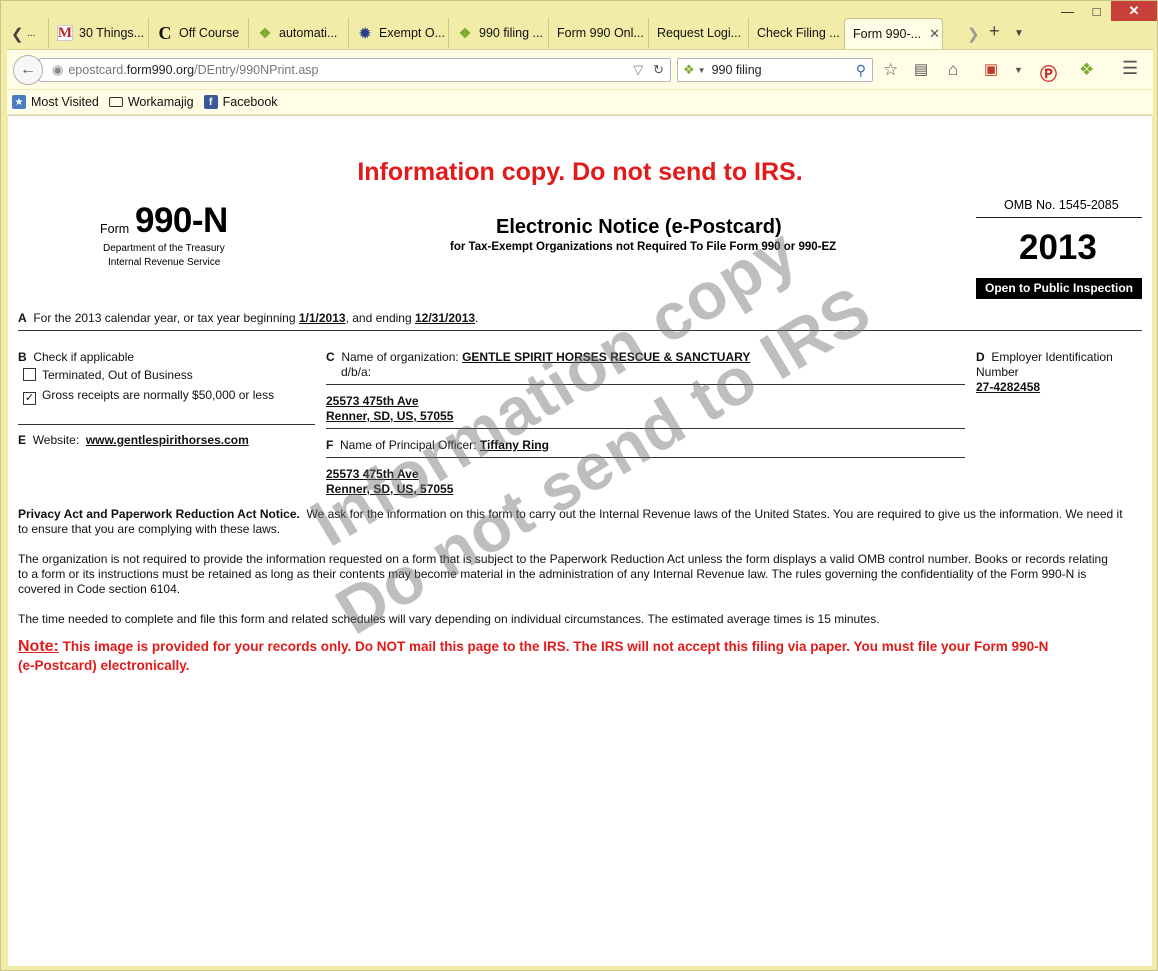 This screenshot has height=971, width=1158. Describe the element at coordinates (115, 102) in the screenshot. I see `workamajig-icon` at that location.